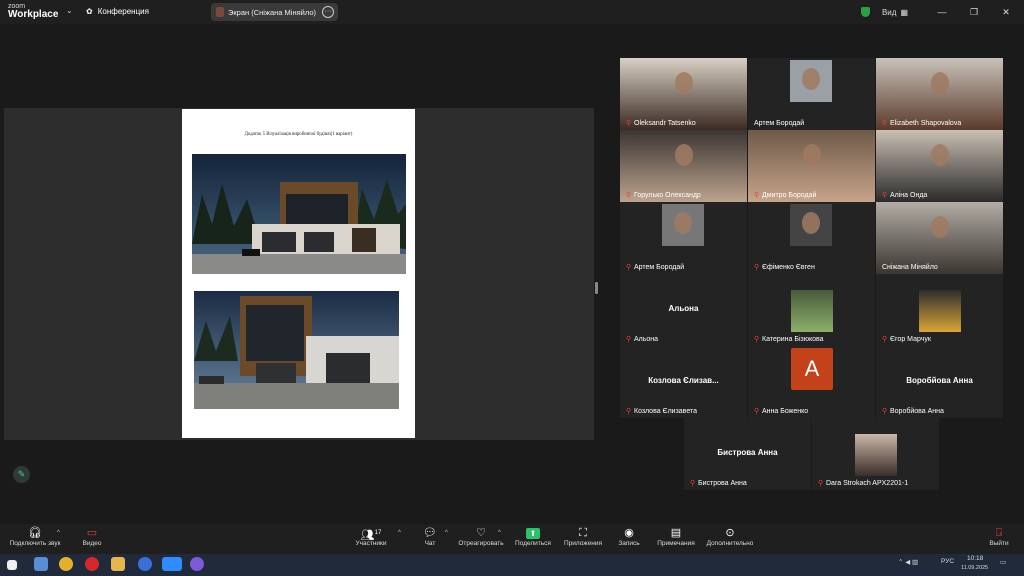 This screenshot has height=576, width=1024. I want to click on split-resize-handle, so click(596, 288).